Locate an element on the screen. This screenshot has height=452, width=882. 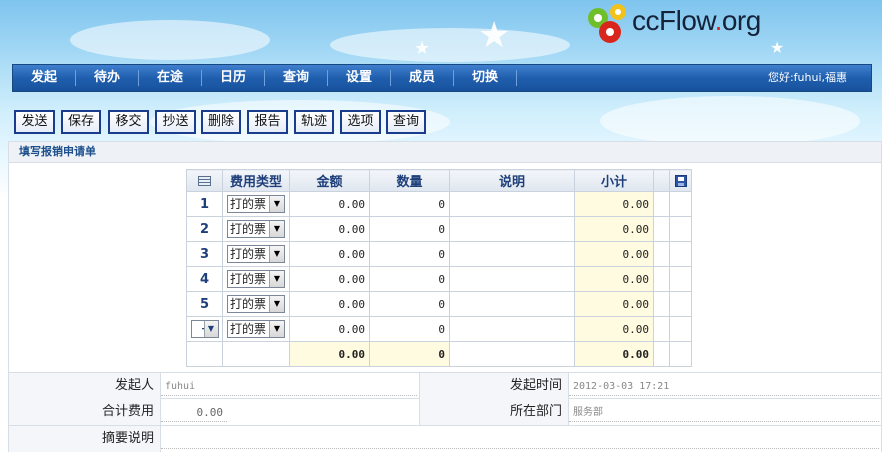
nav-item-settings: 设置 is located at coordinates (359, 78).